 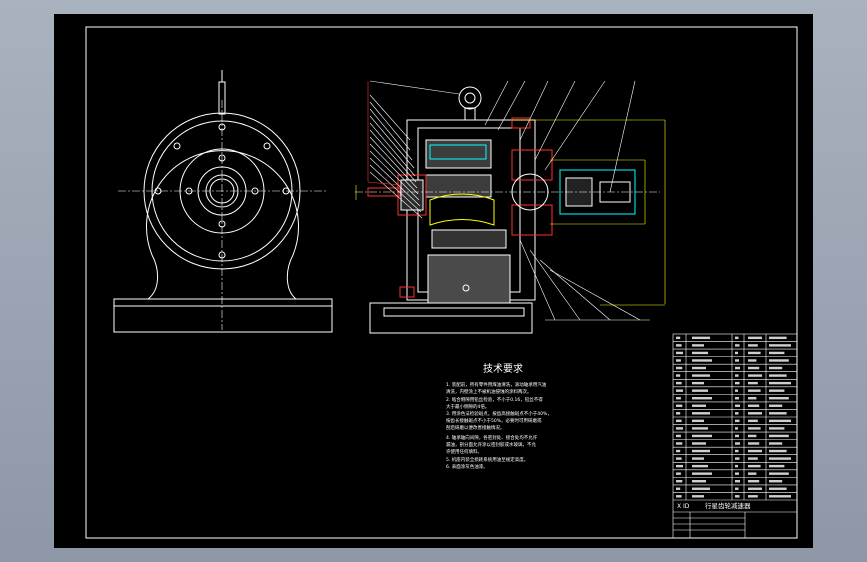 What do you see at coordinates (489, 391) in the screenshot?
I see `tech-note: 清洗，内壁涂上不被机油侵蚀的涂料两次。` at bounding box center [489, 391].